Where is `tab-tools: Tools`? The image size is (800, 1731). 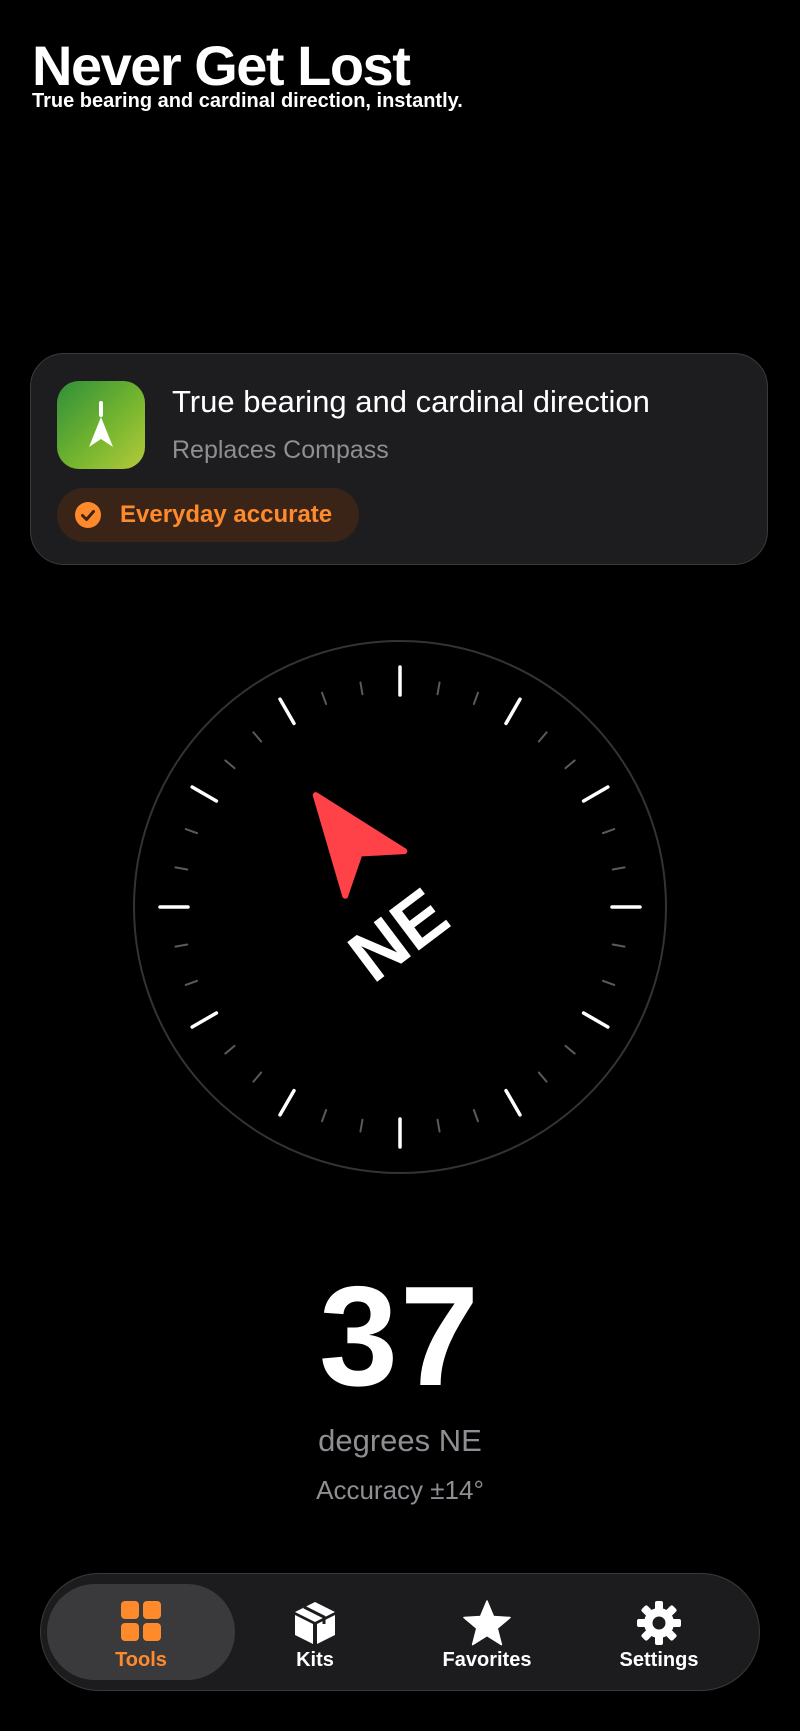
tab-tools: Tools is located at coordinates (141, 1632).